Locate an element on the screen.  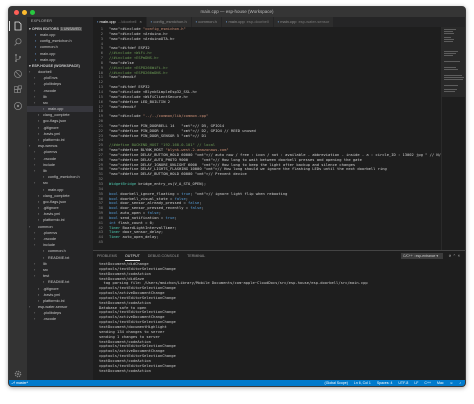
unsaved-badge: 1 UNSAVED is located at coordinates (71, 29).